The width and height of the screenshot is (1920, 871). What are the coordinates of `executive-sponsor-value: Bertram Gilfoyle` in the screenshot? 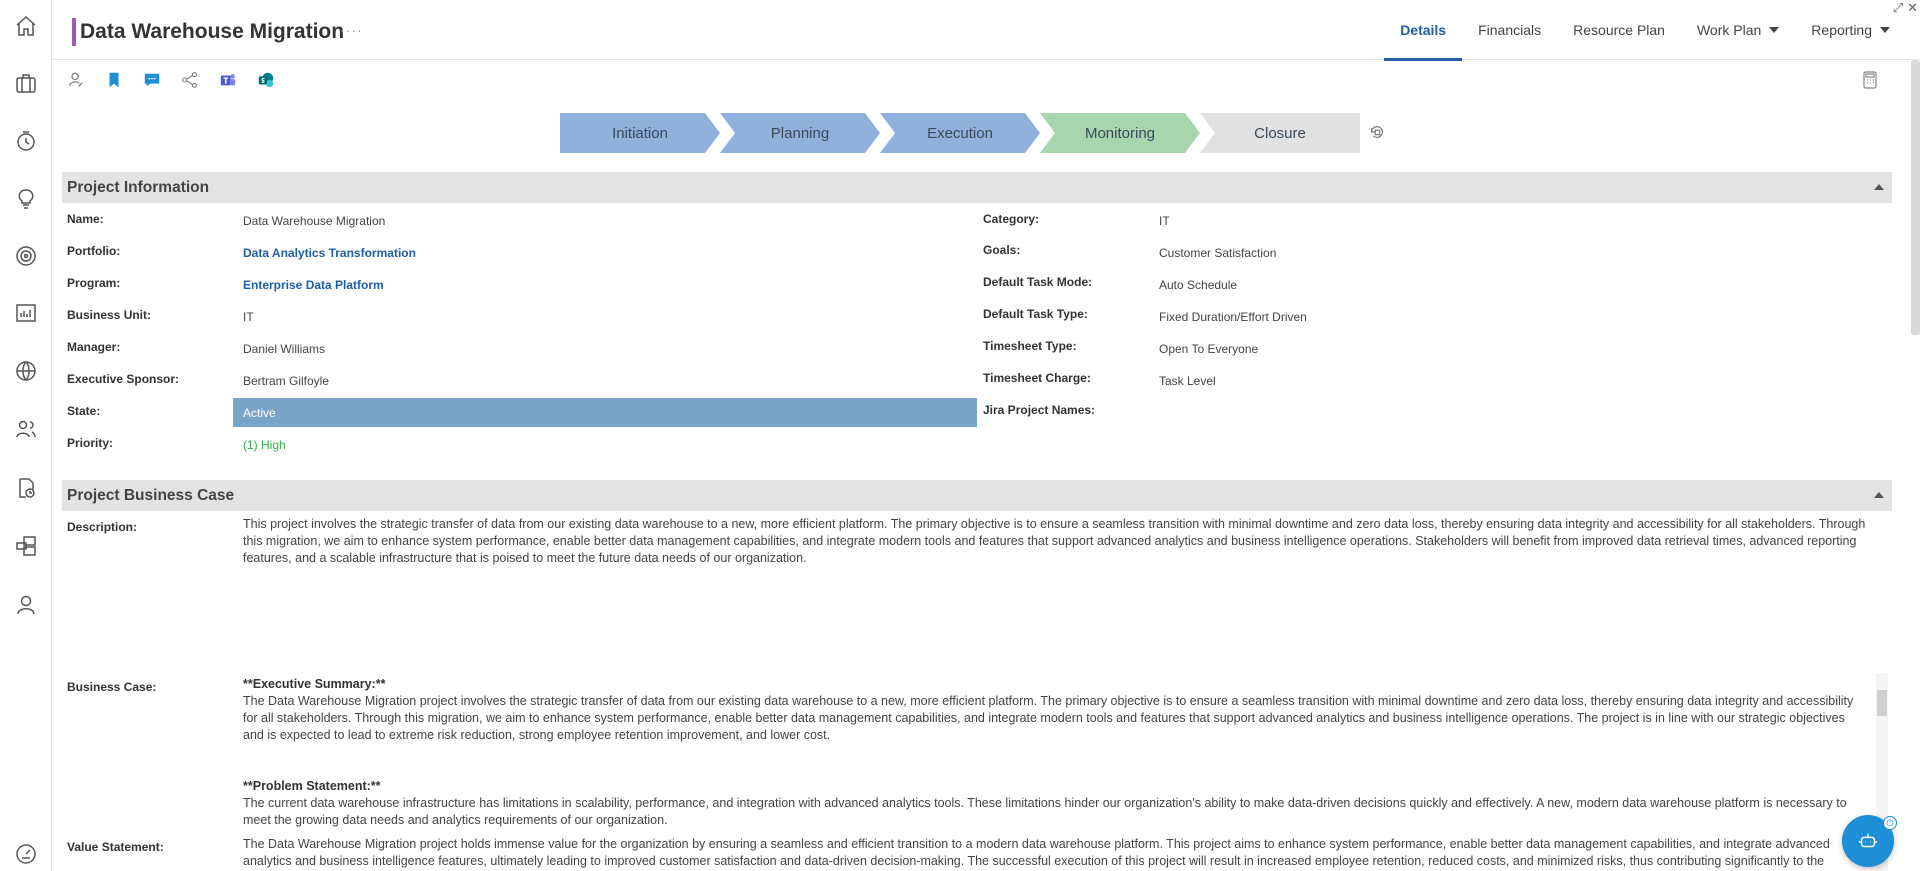 It's located at (286, 381).